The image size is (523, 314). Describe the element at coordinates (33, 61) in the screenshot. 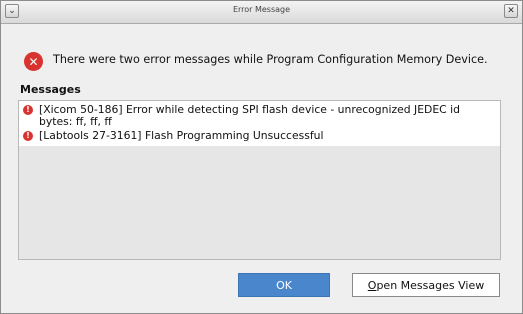

I see `error-icon: ✕` at that location.